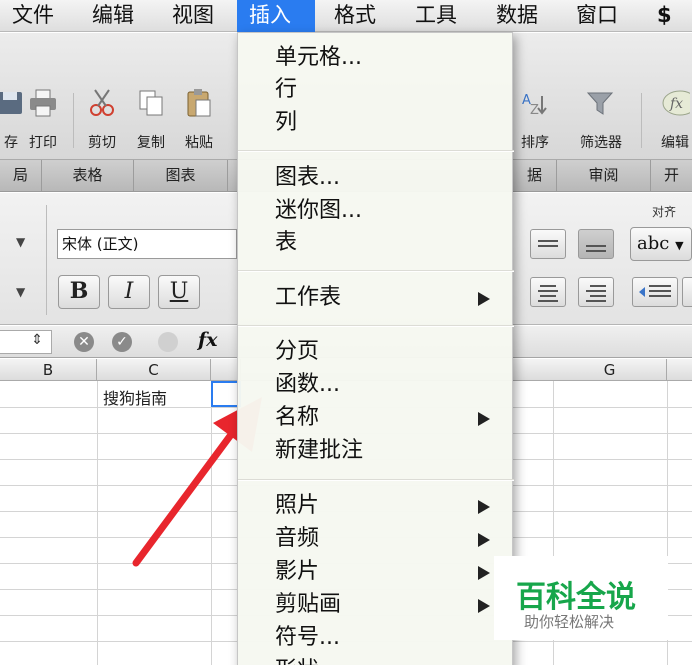 The height and width of the screenshot is (665, 692). I want to click on svg-text: fx, so click(676, 104).